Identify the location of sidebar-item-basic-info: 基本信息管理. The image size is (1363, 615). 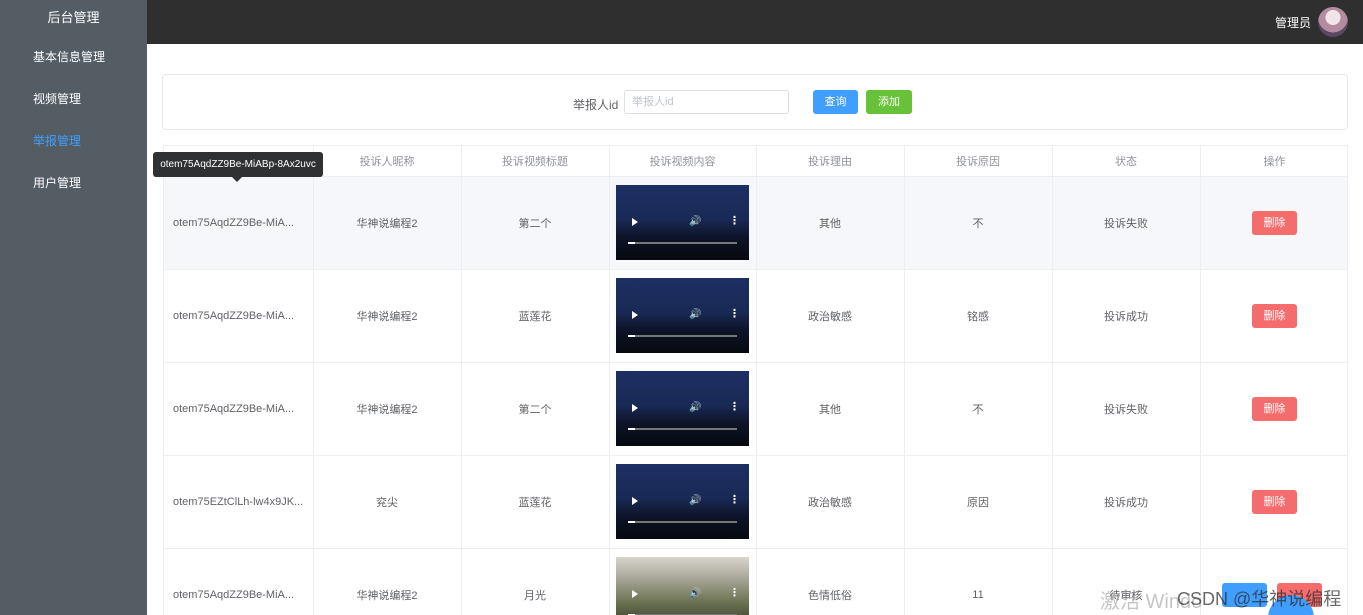
(73, 57).